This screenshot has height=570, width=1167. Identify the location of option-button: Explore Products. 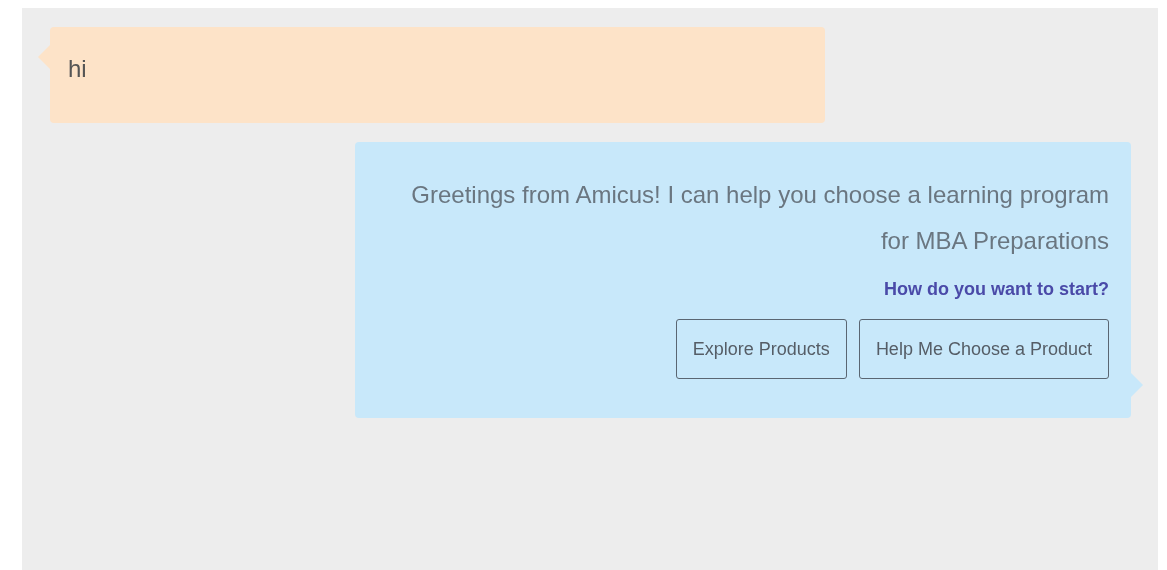
(761, 349).